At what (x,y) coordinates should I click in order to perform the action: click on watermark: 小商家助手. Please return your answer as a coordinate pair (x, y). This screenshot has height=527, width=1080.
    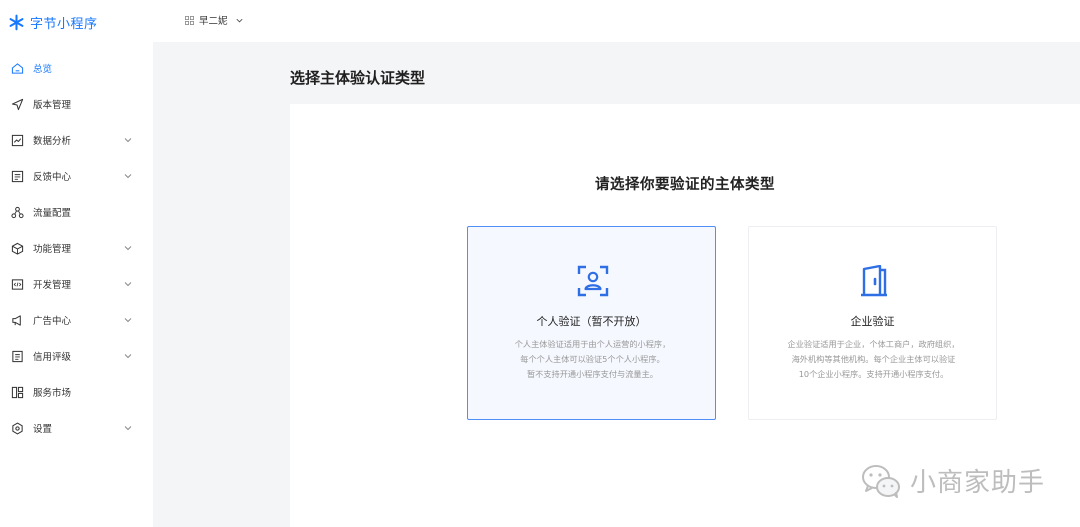
    Looking at the image, I should click on (952, 480).